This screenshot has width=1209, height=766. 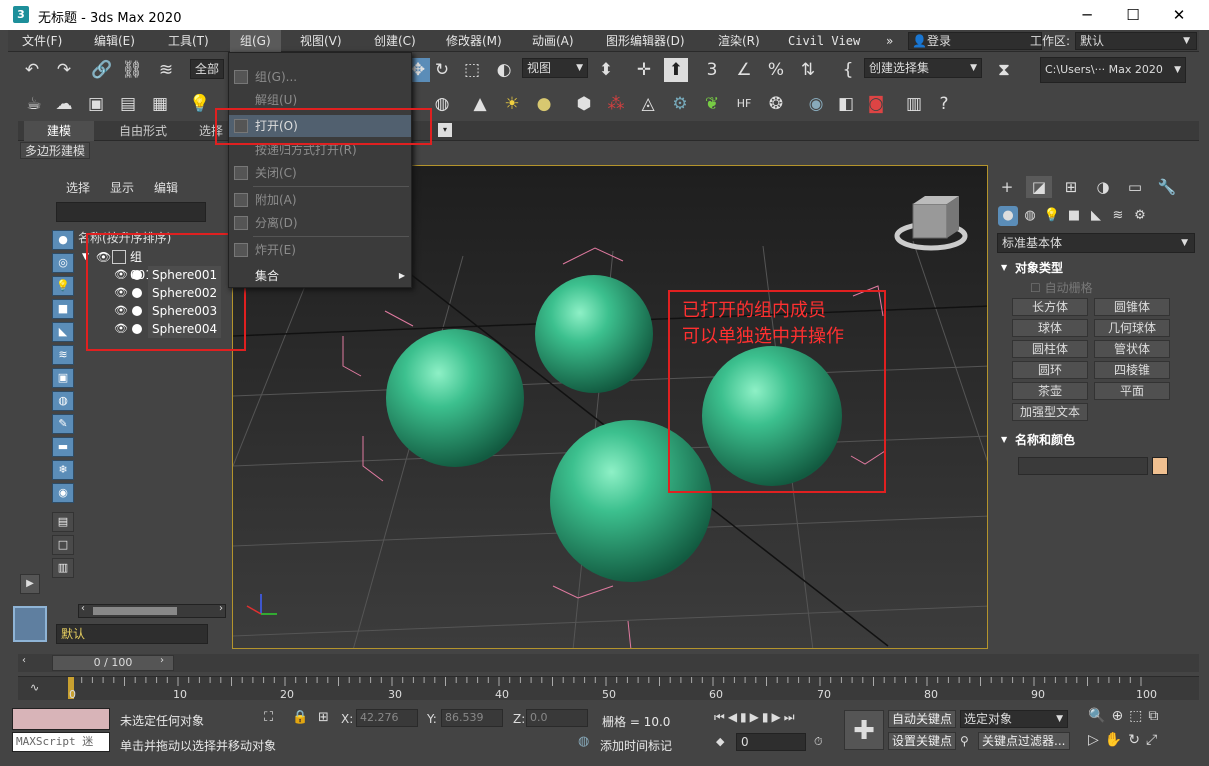 What do you see at coordinates (96, 104) in the screenshot?
I see `render-frame-icon: ▣` at bounding box center [96, 104].